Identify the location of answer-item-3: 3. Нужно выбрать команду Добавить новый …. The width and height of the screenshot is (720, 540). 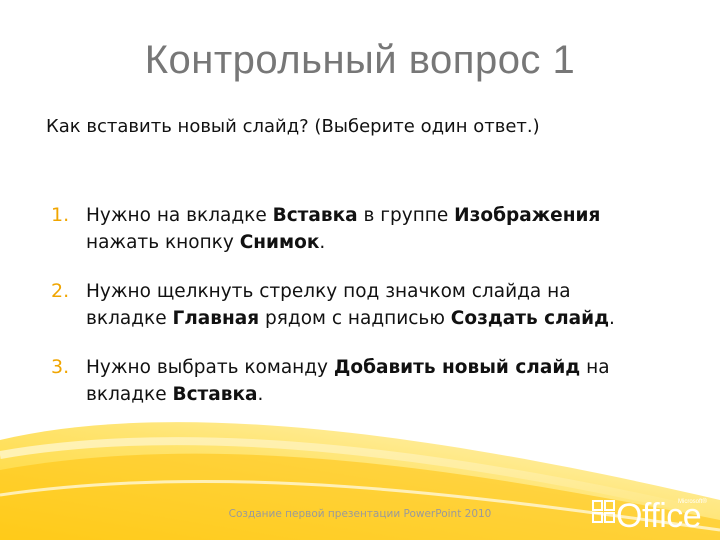
(366, 381).